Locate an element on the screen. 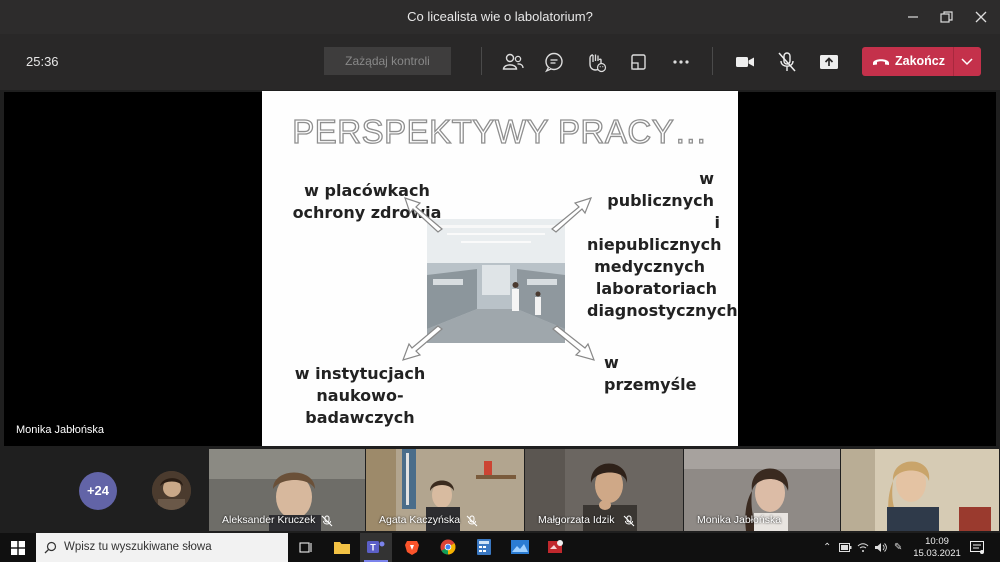 This screenshot has height=562, width=1000. reactions-button is located at coordinates (596, 62).